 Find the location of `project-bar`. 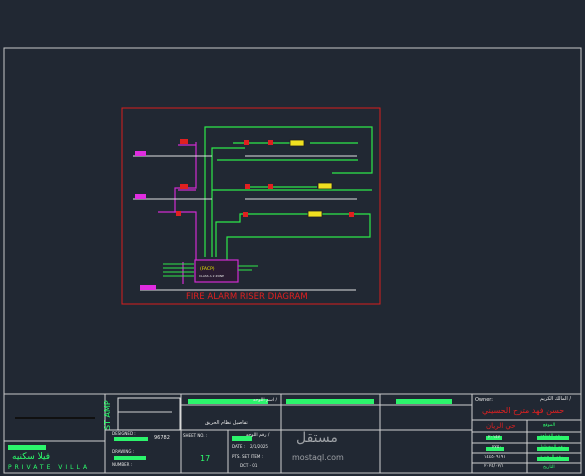

project-bar is located at coordinates (55, 418).